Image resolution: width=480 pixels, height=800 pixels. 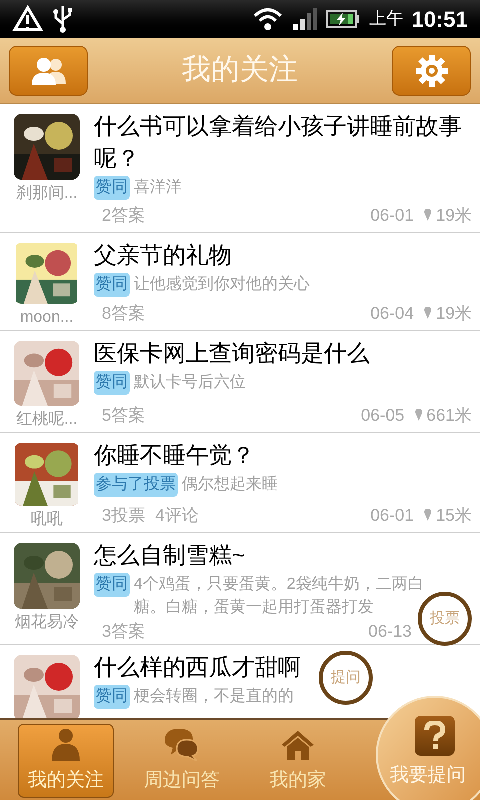 What do you see at coordinates (383, 415) in the screenshot?
I see `date-text: 06-05` at bounding box center [383, 415].